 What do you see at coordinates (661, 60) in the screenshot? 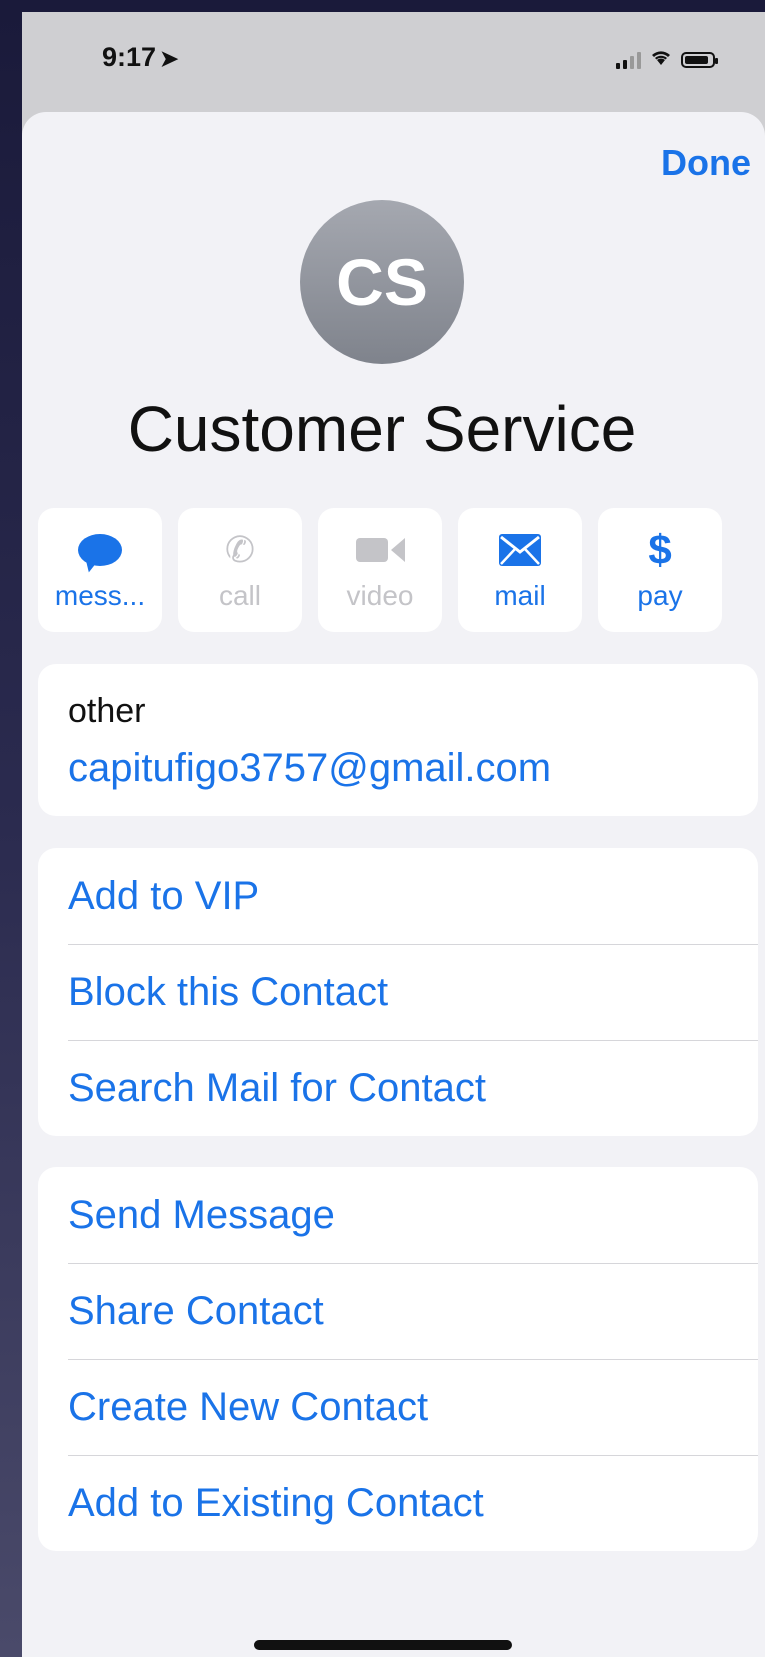
I see `wifi-icon` at bounding box center [661, 60].